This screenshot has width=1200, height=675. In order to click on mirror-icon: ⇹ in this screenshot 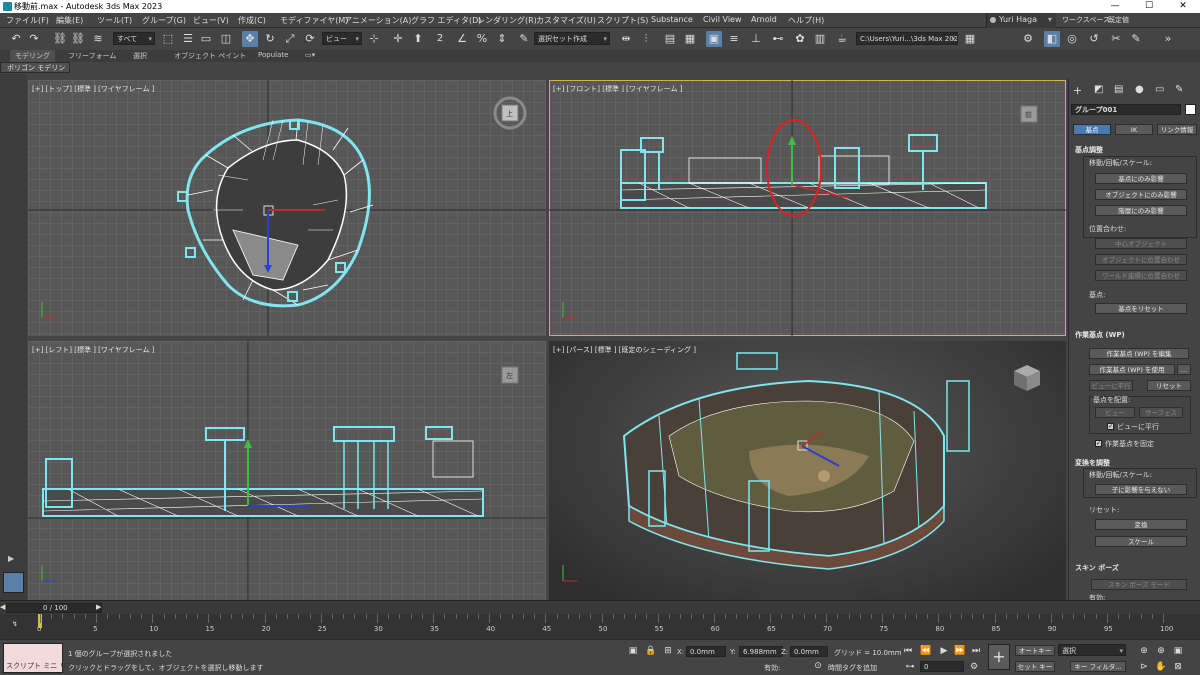, I will do `click(626, 39)`.